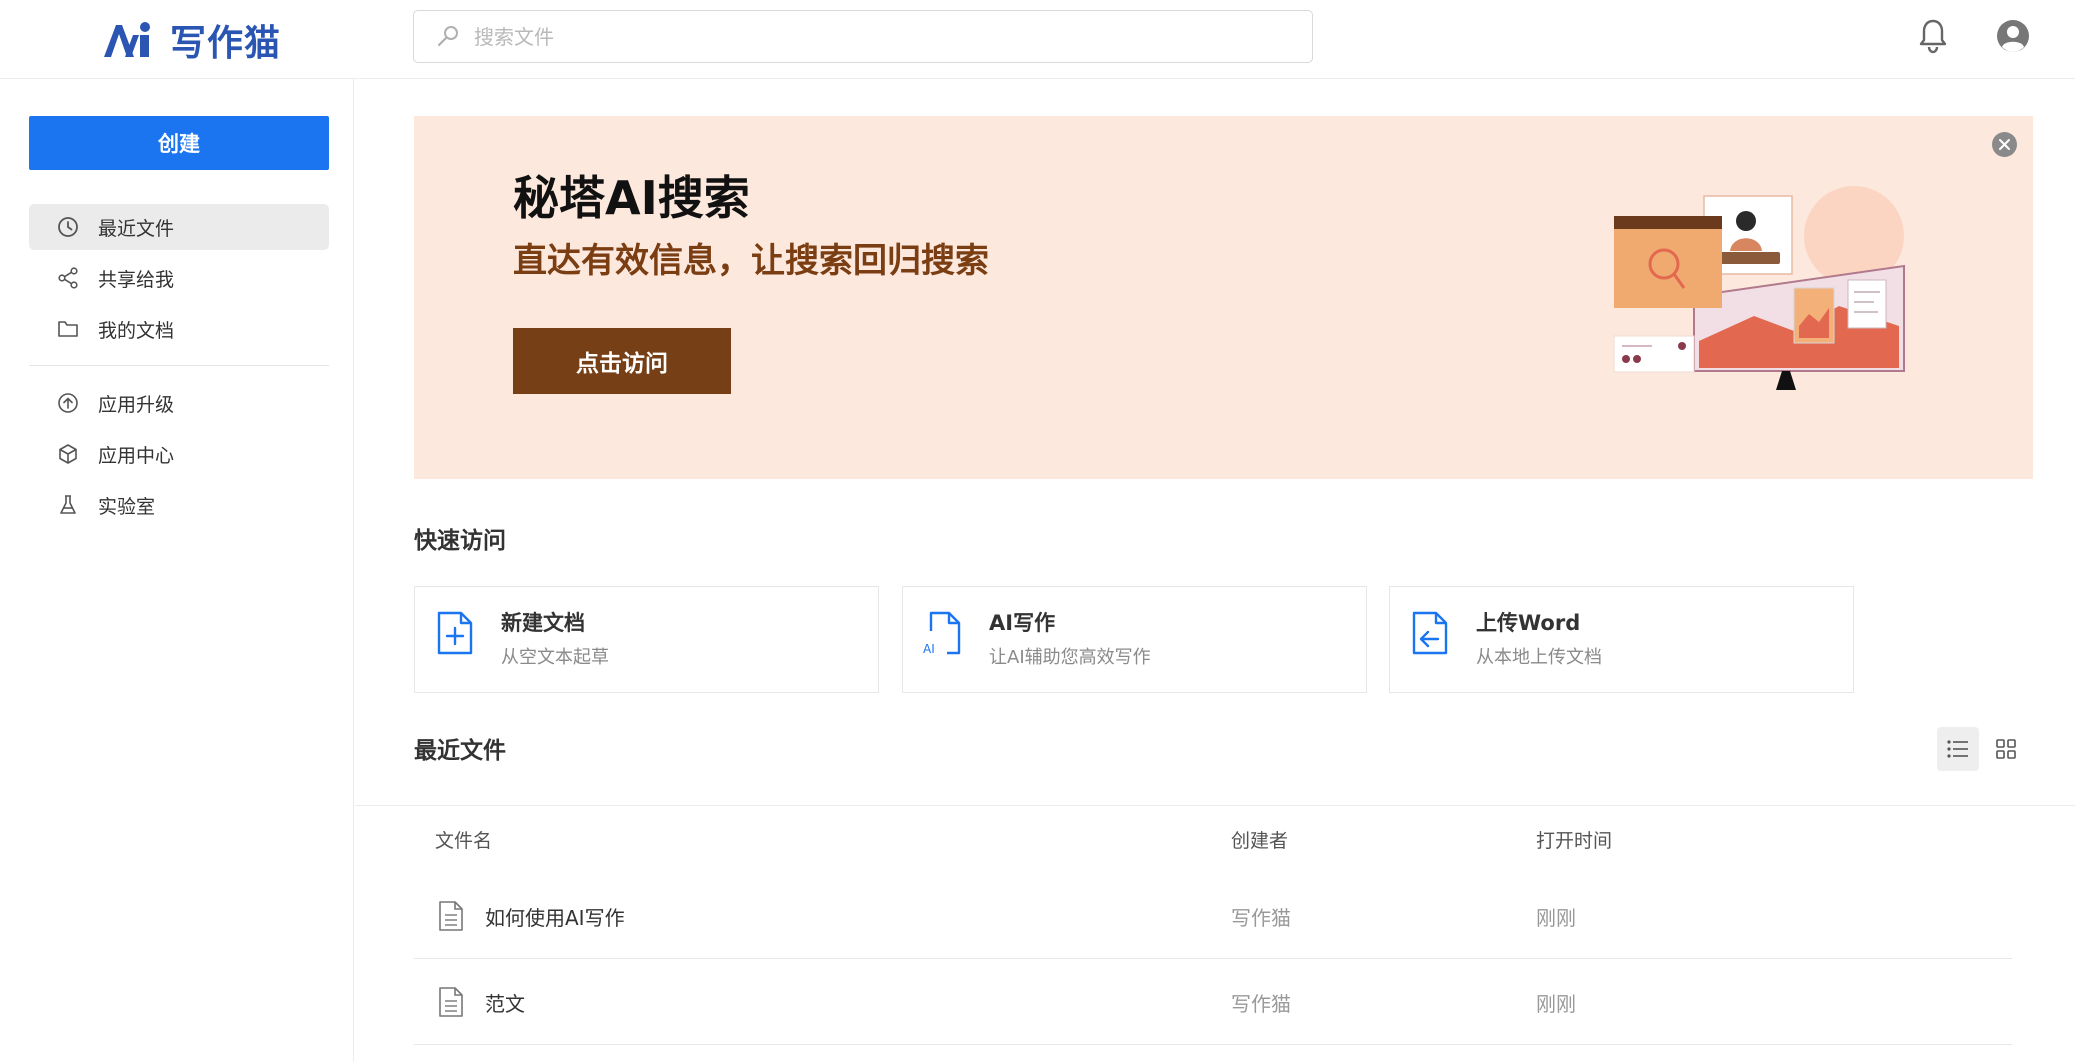  I want to click on create-button: 创建, so click(179, 143).